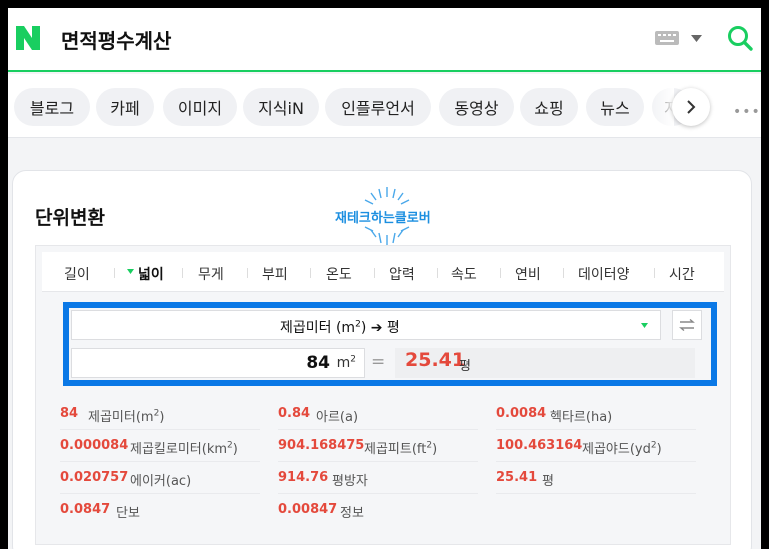  I want to click on result-row-unit: 제곱킬로미터(km2), so click(184, 448).